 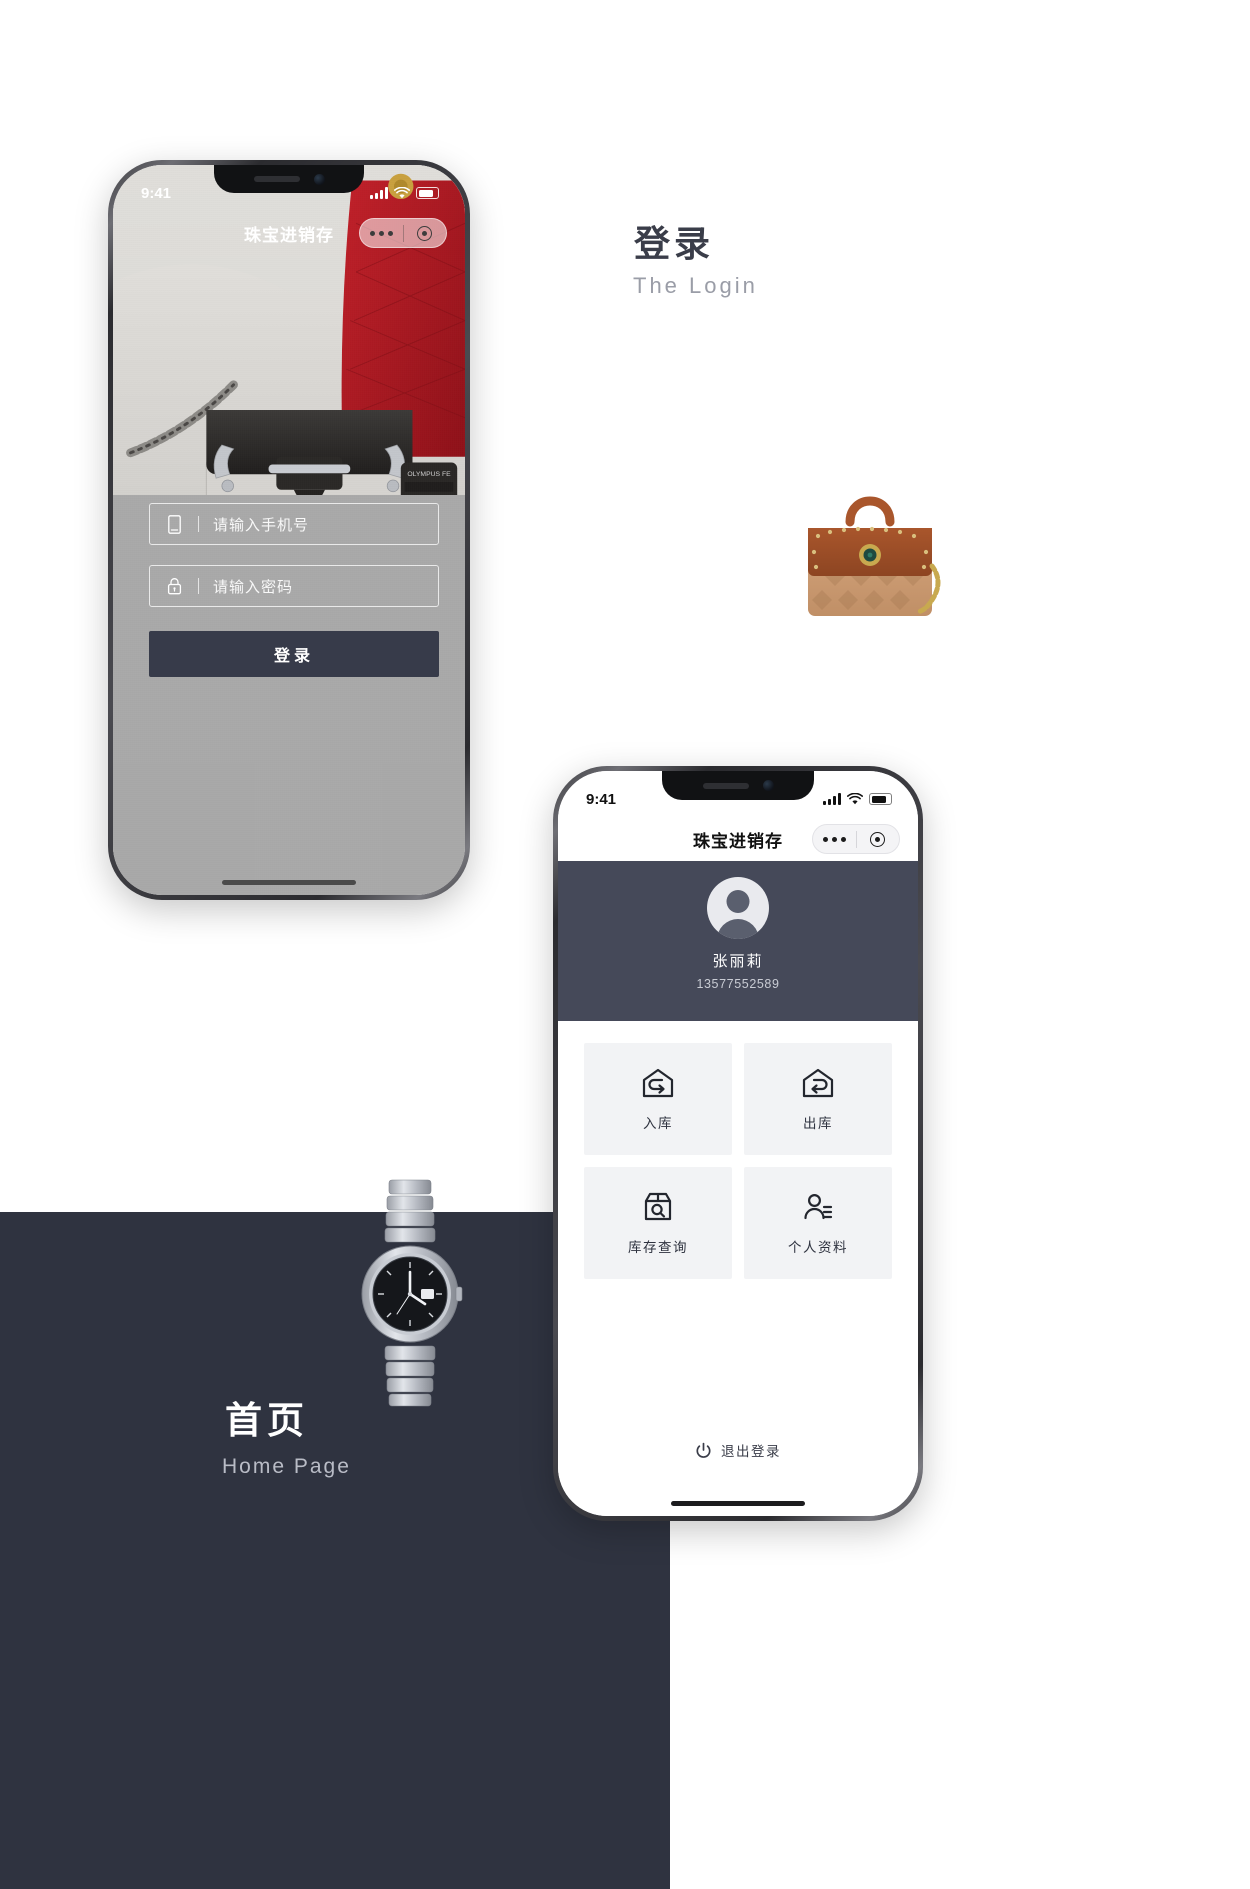 I want to click on login-phone-mockup: PRADA MILANO OLYMPUS F, so click(x=289, y=530).